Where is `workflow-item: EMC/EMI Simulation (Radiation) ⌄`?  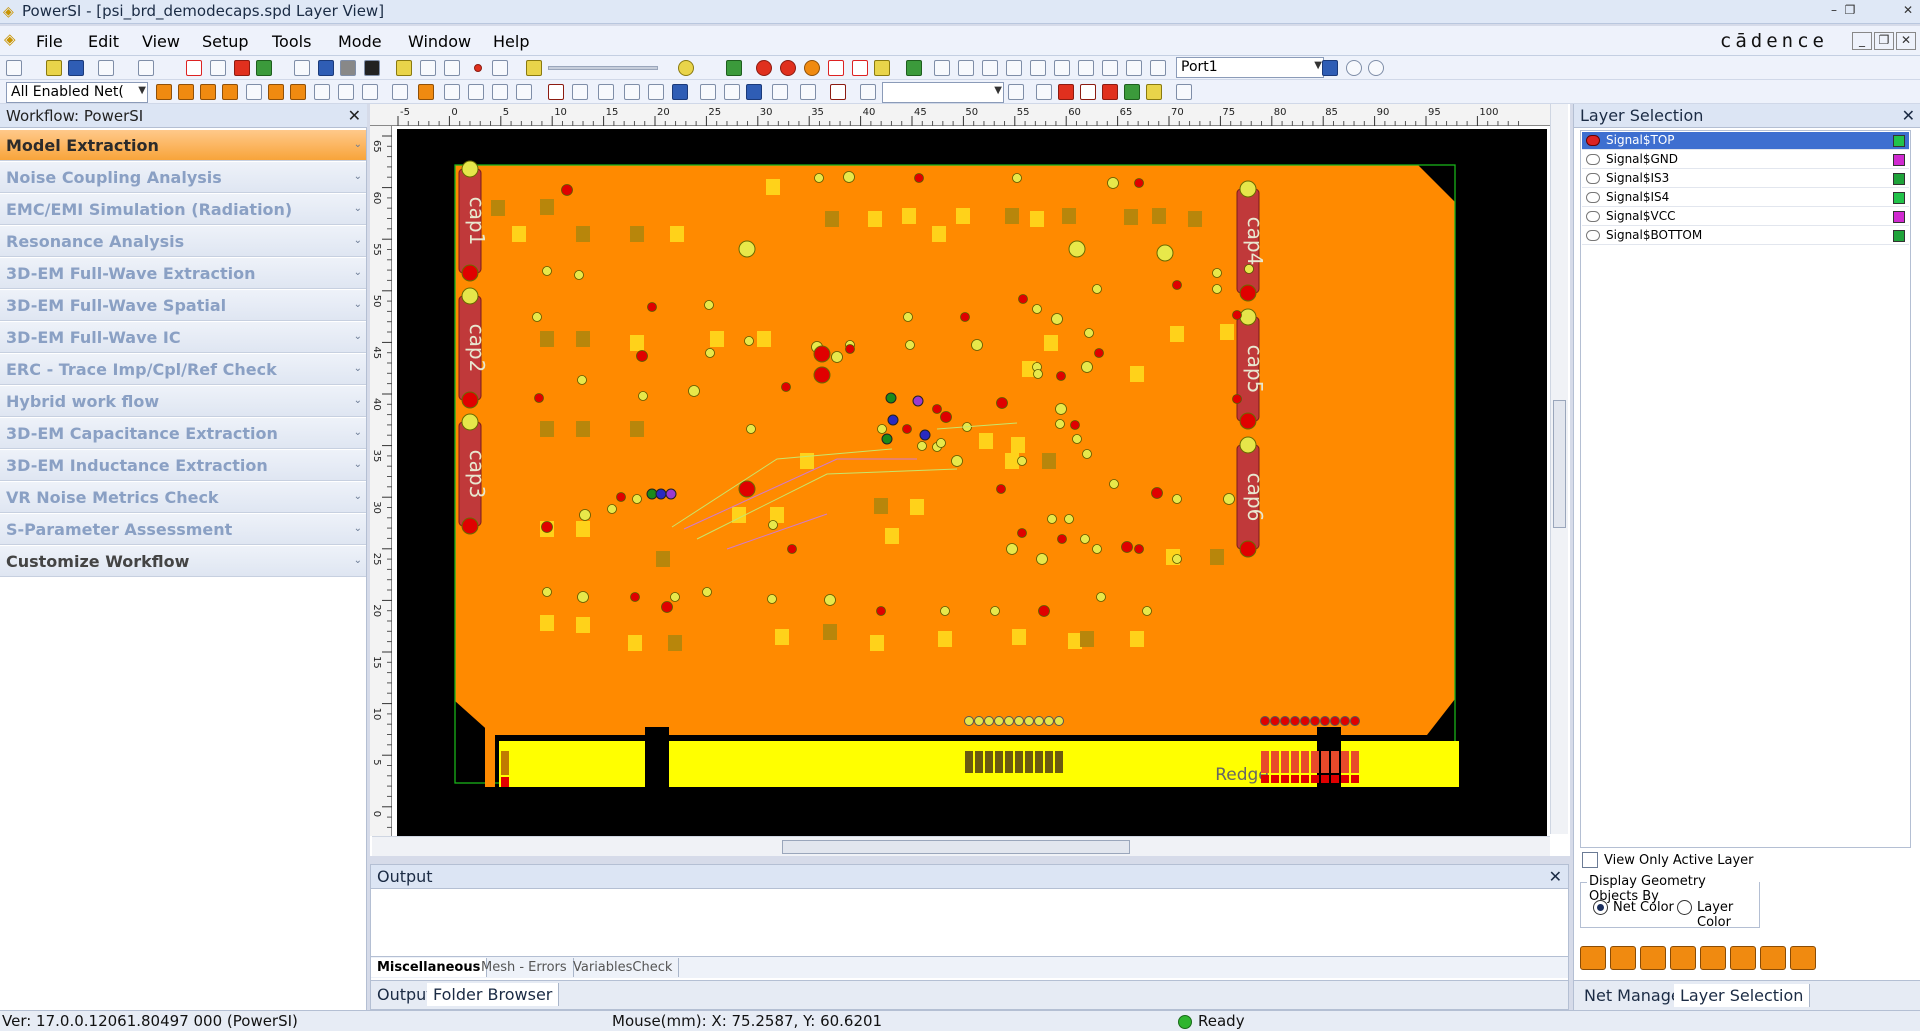
workflow-item: EMC/EMI Simulation (Radiation) ⌄ is located at coordinates (183, 209).